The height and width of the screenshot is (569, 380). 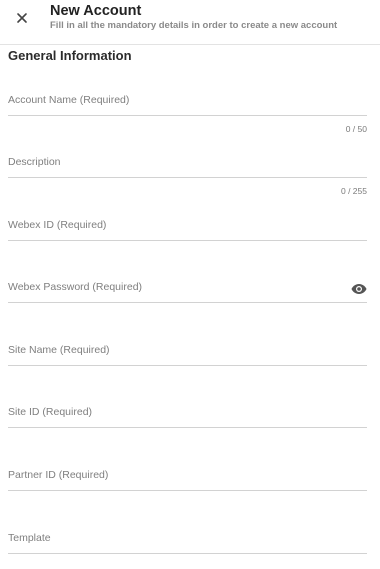 I want to click on close-icon, so click(x=22, y=18).